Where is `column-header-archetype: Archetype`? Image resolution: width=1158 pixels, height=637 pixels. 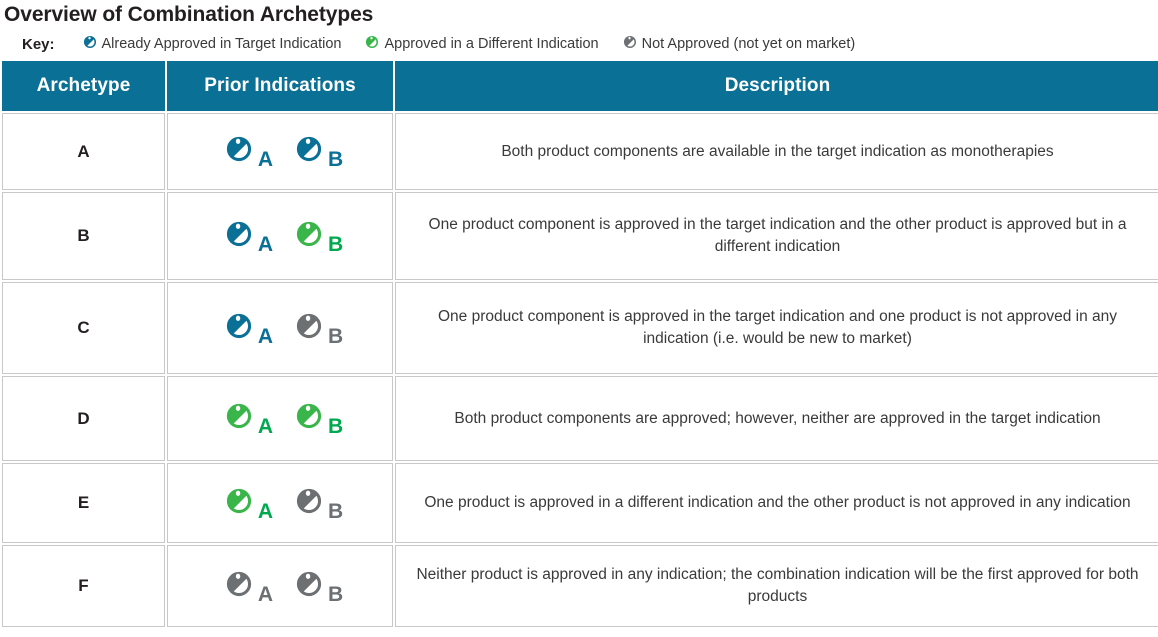
column-header-archetype: Archetype is located at coordinates (83, 86).